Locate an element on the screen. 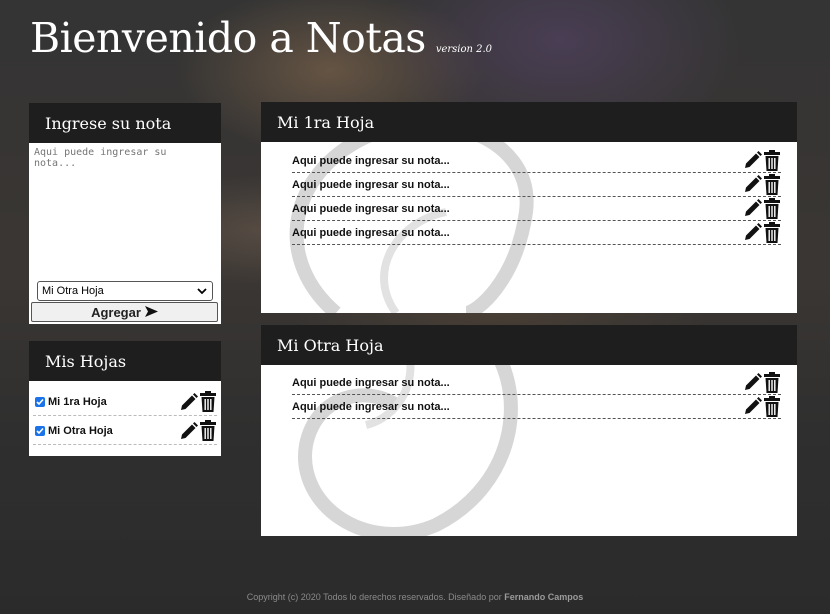 This screenshot has width=830, height=614. app-title: Bienvenido a Notas is located at coordinates (228, 38).